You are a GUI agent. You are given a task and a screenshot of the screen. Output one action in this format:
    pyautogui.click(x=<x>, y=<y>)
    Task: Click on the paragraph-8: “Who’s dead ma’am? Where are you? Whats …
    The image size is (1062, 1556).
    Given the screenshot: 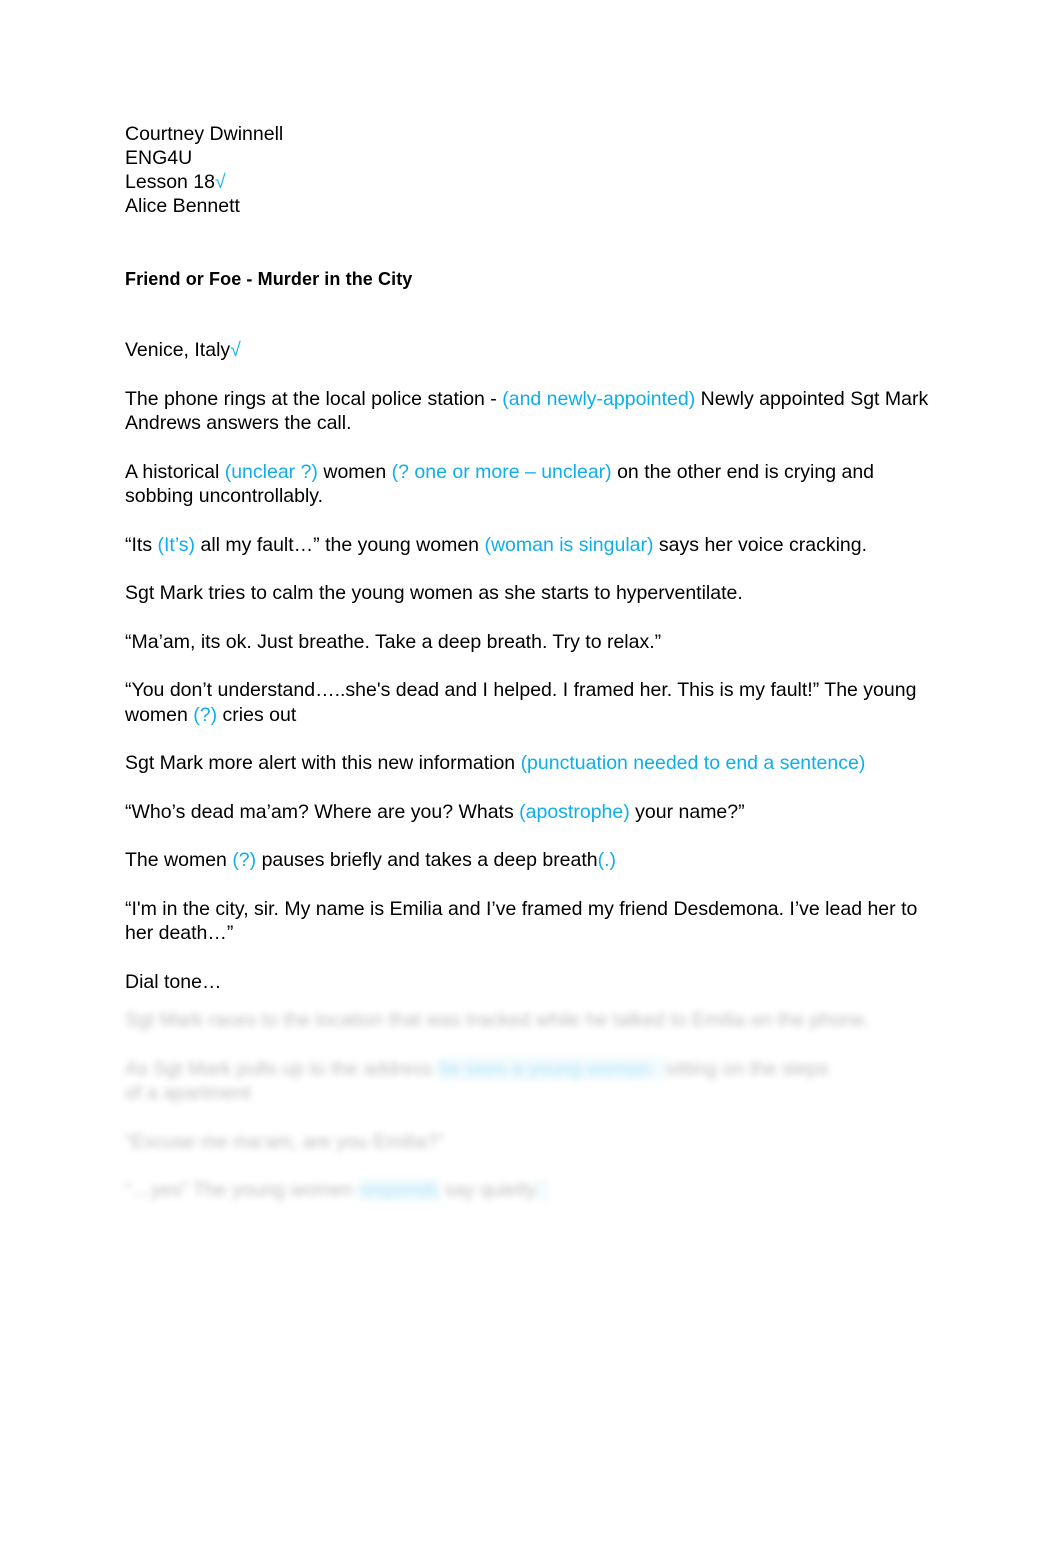 What is the action you would take?
    pyautogui.click(x=534, y=812)
    